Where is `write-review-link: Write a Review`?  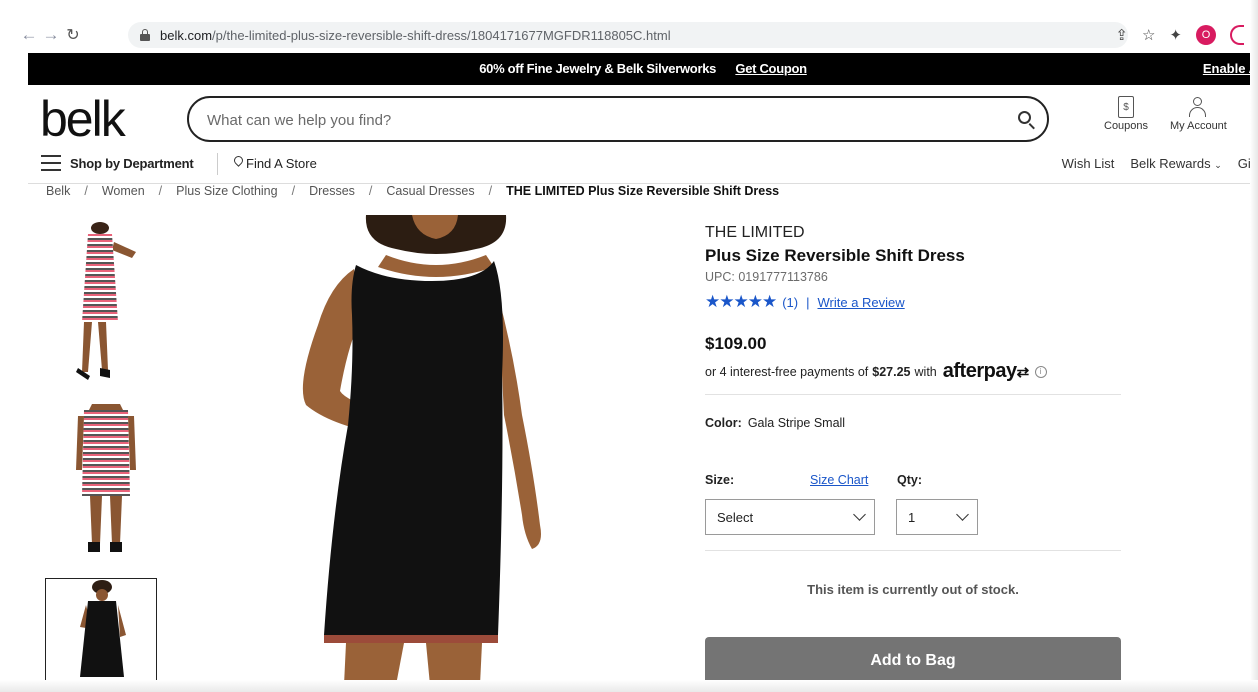
write-review-link: Write a Review is located at coordinates (860, 302).